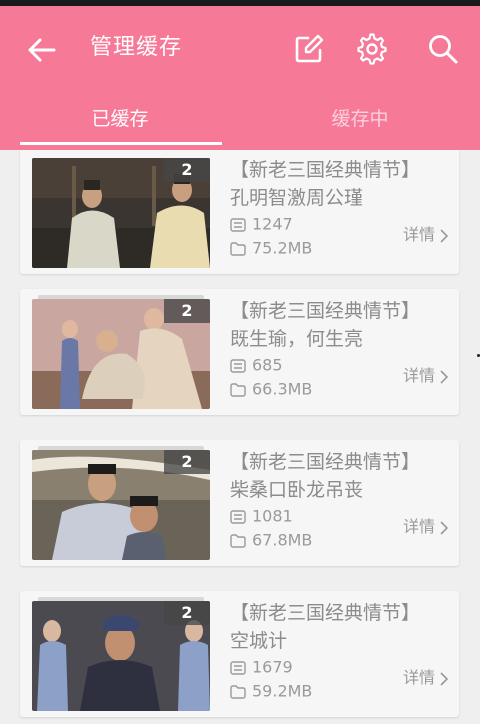 This screenshot has width=480, height=724. Describe the element at coordinates (240, 48) in the screenshot. I see `toolbar: 管理缓存` at that location.